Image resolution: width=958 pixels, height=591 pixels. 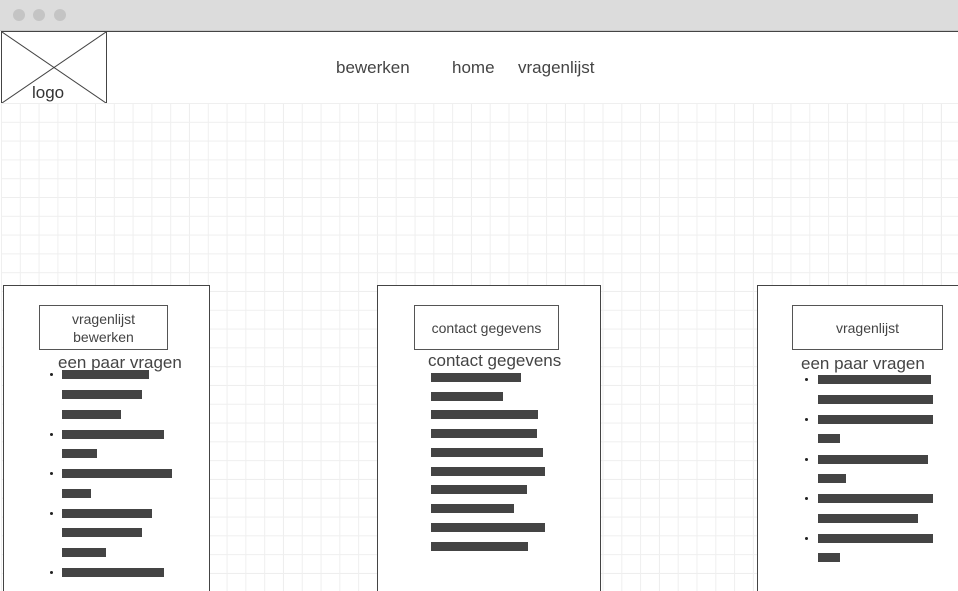 I want to click on minimize-window-dot-icon, so click(x=39, y=15).